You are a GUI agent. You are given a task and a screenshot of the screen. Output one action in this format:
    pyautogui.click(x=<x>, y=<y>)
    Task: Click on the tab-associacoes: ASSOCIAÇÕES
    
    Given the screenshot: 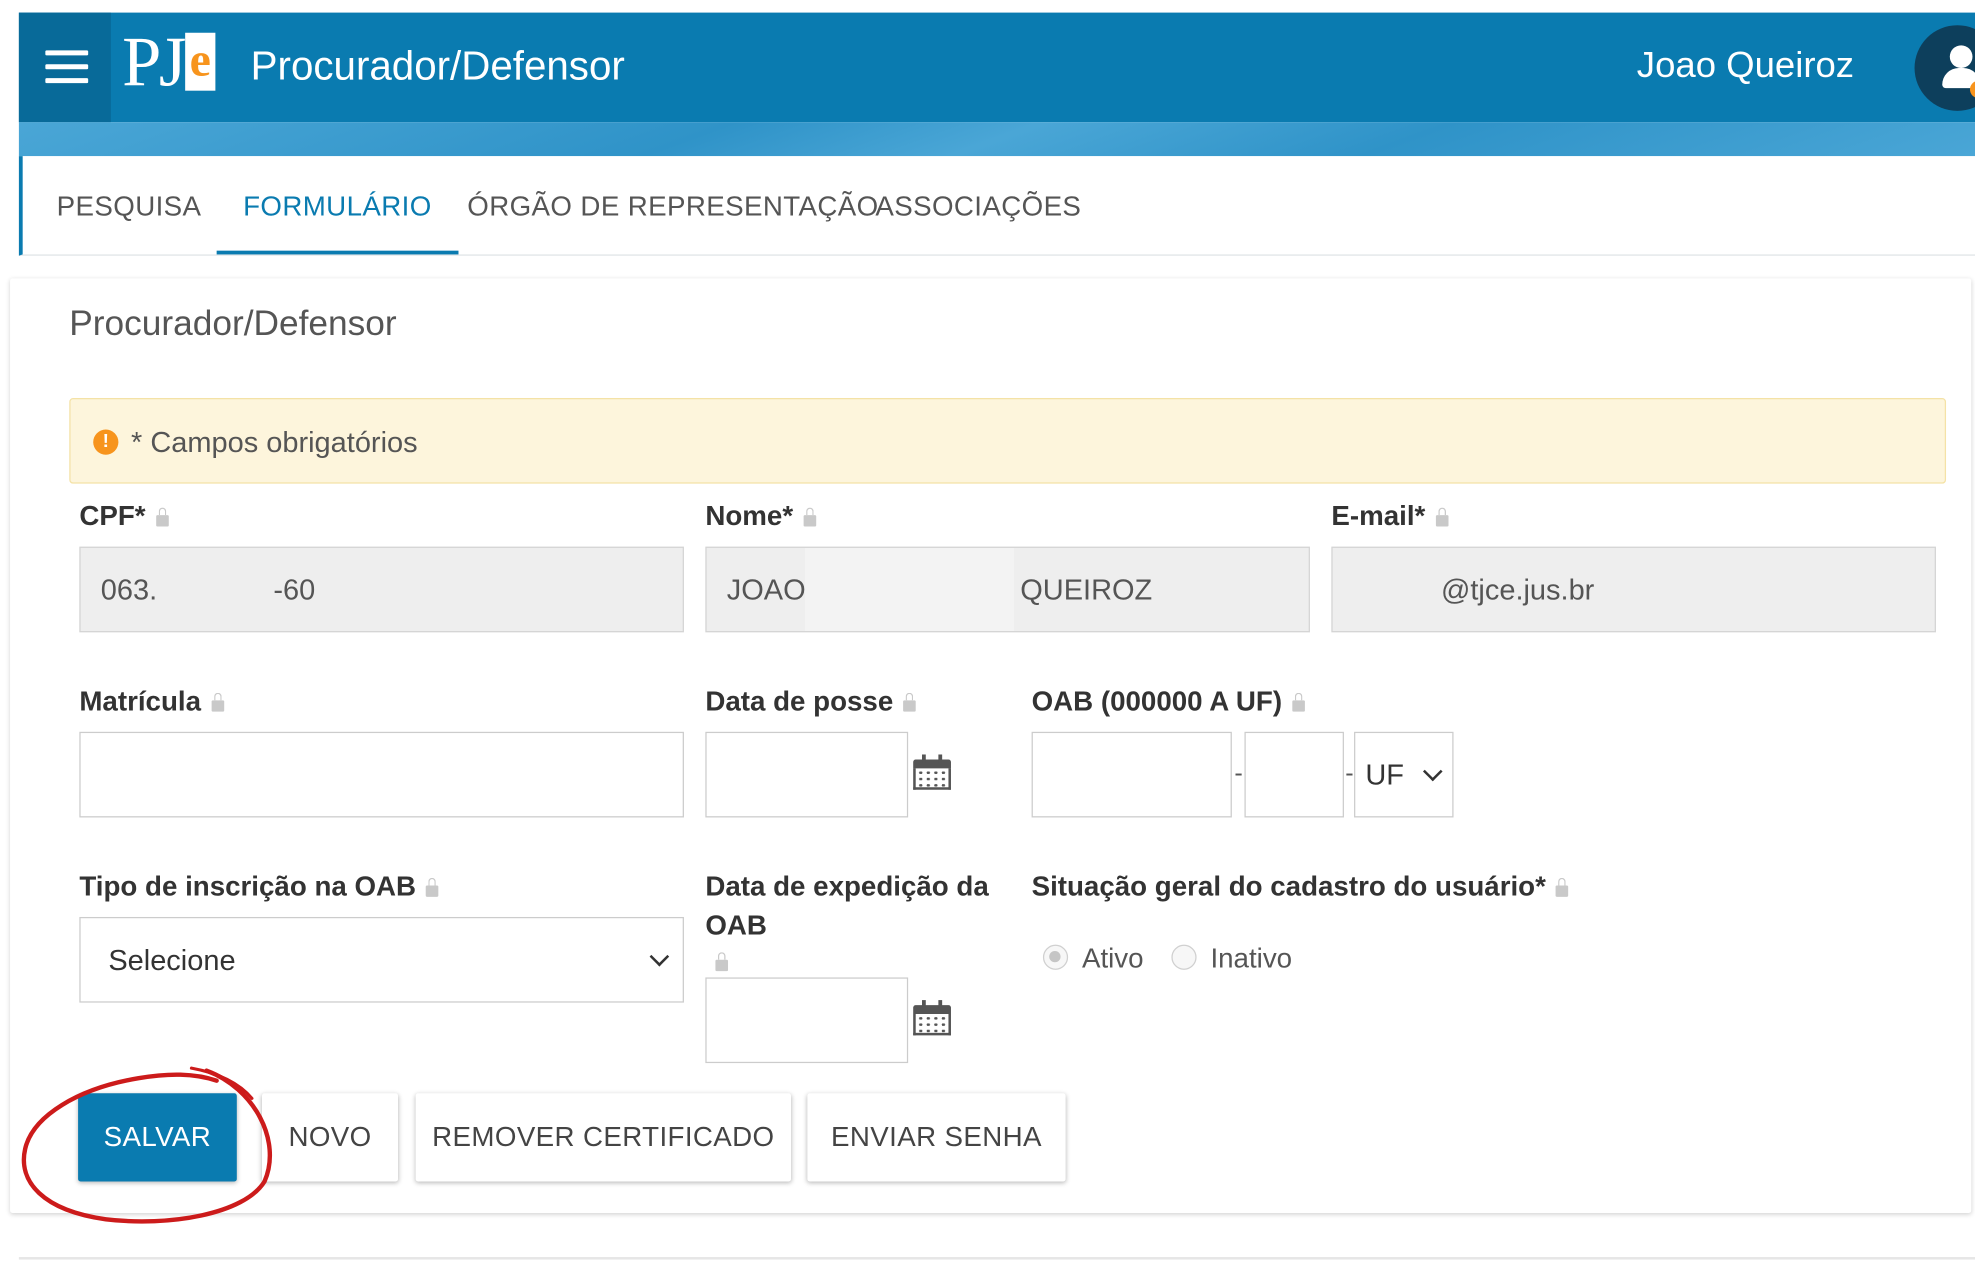 What is the action you would take?
    pyautogui.click(x=978, y=204)
    